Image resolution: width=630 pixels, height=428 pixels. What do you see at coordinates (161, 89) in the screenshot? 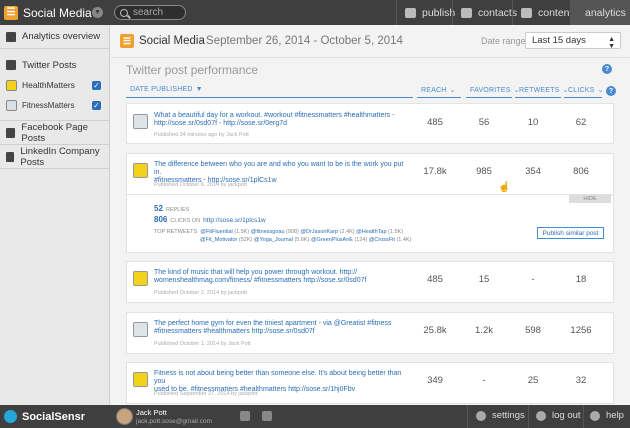
I see `column-label: DATE PUBLISHED` at bounding box center [161, 89].